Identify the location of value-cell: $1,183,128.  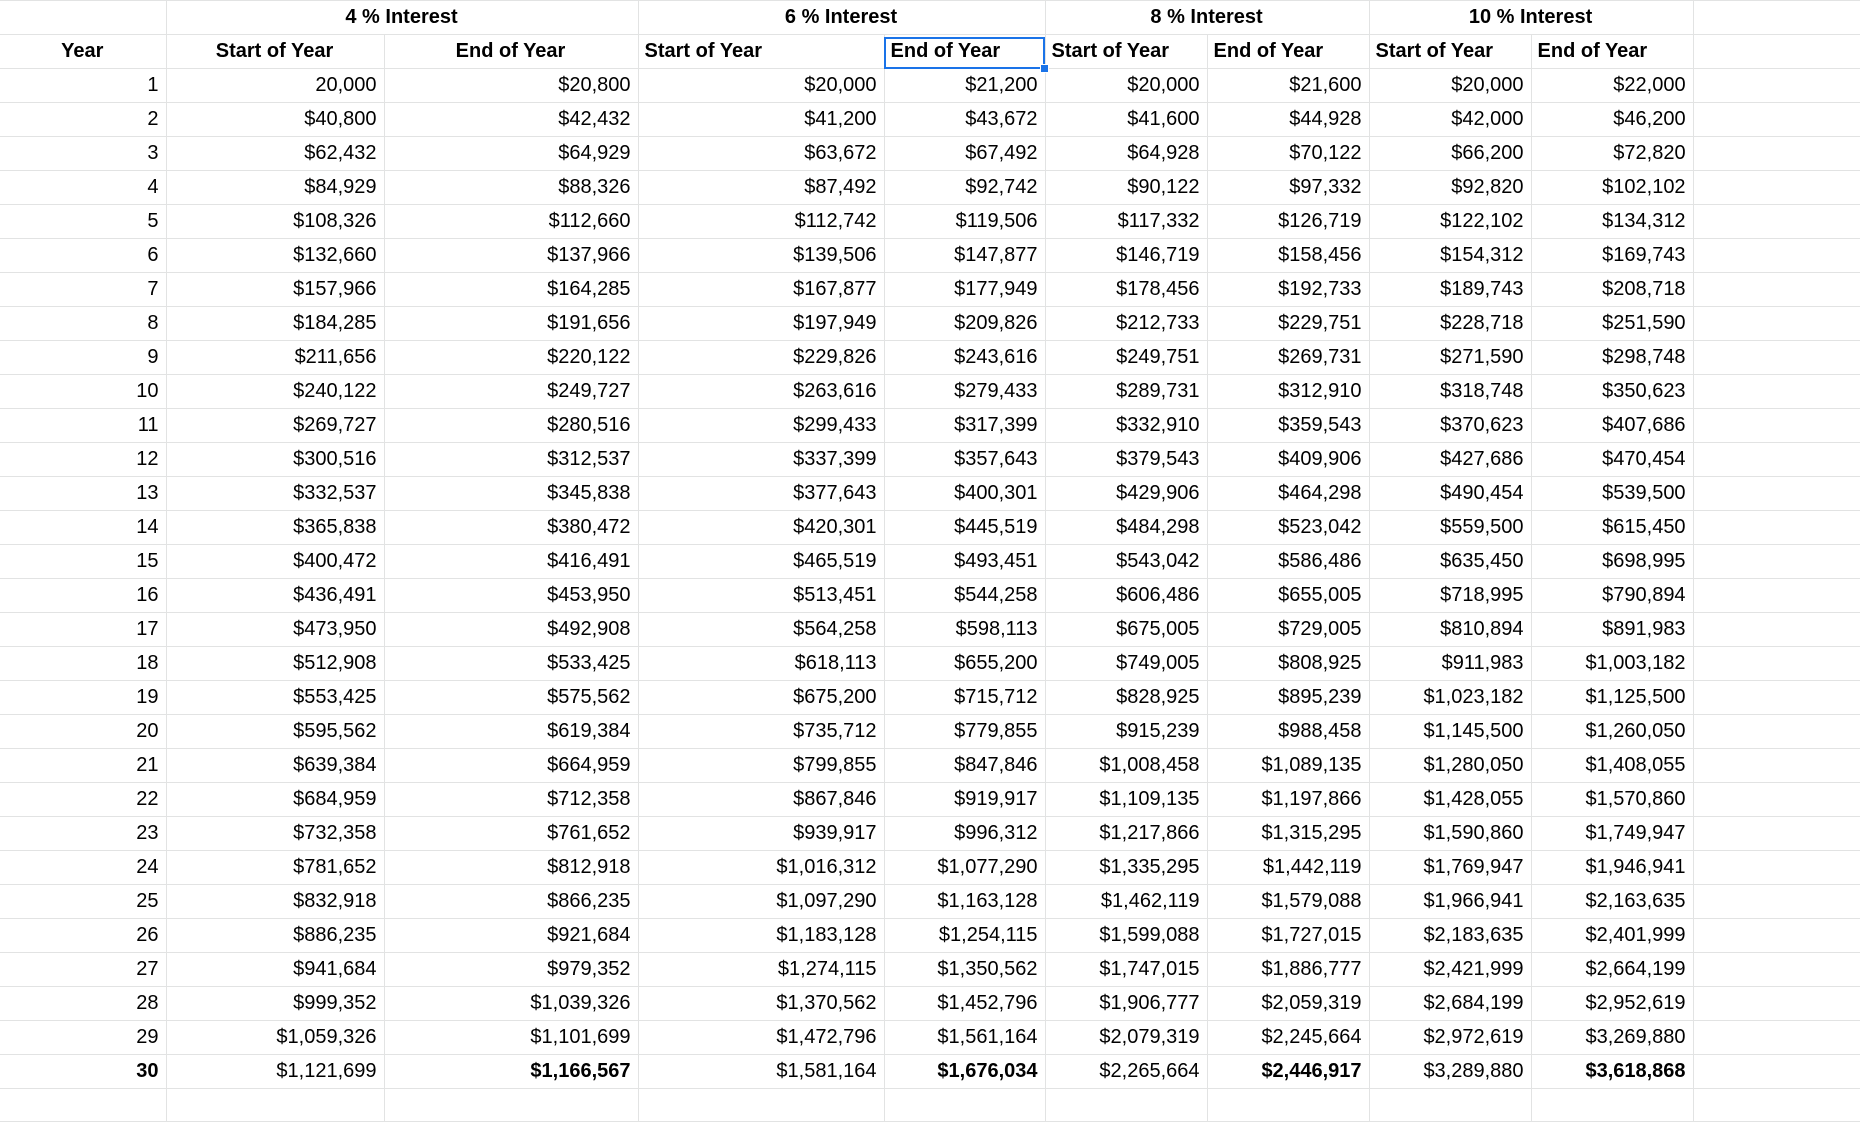
(761, 935).